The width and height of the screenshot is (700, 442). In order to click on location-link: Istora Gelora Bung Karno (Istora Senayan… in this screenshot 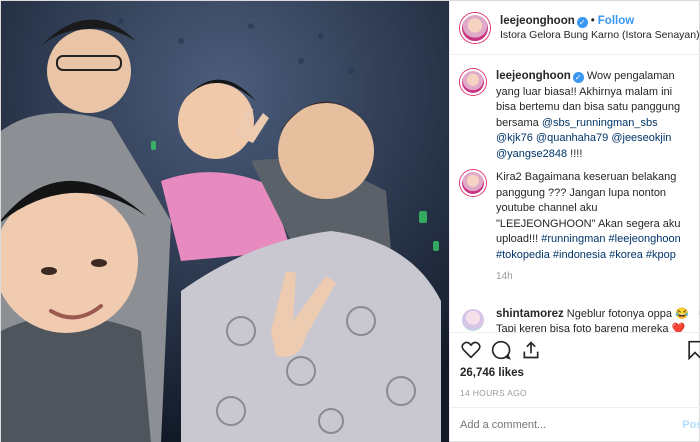, I will do `click(600, 35)`.